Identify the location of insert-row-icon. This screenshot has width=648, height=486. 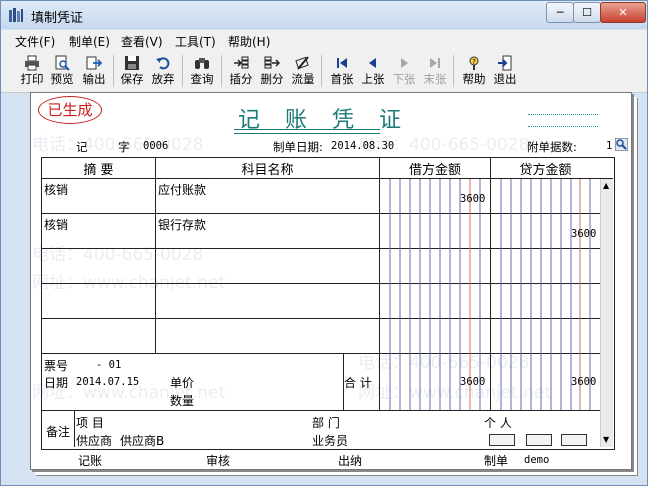
(241, 62).